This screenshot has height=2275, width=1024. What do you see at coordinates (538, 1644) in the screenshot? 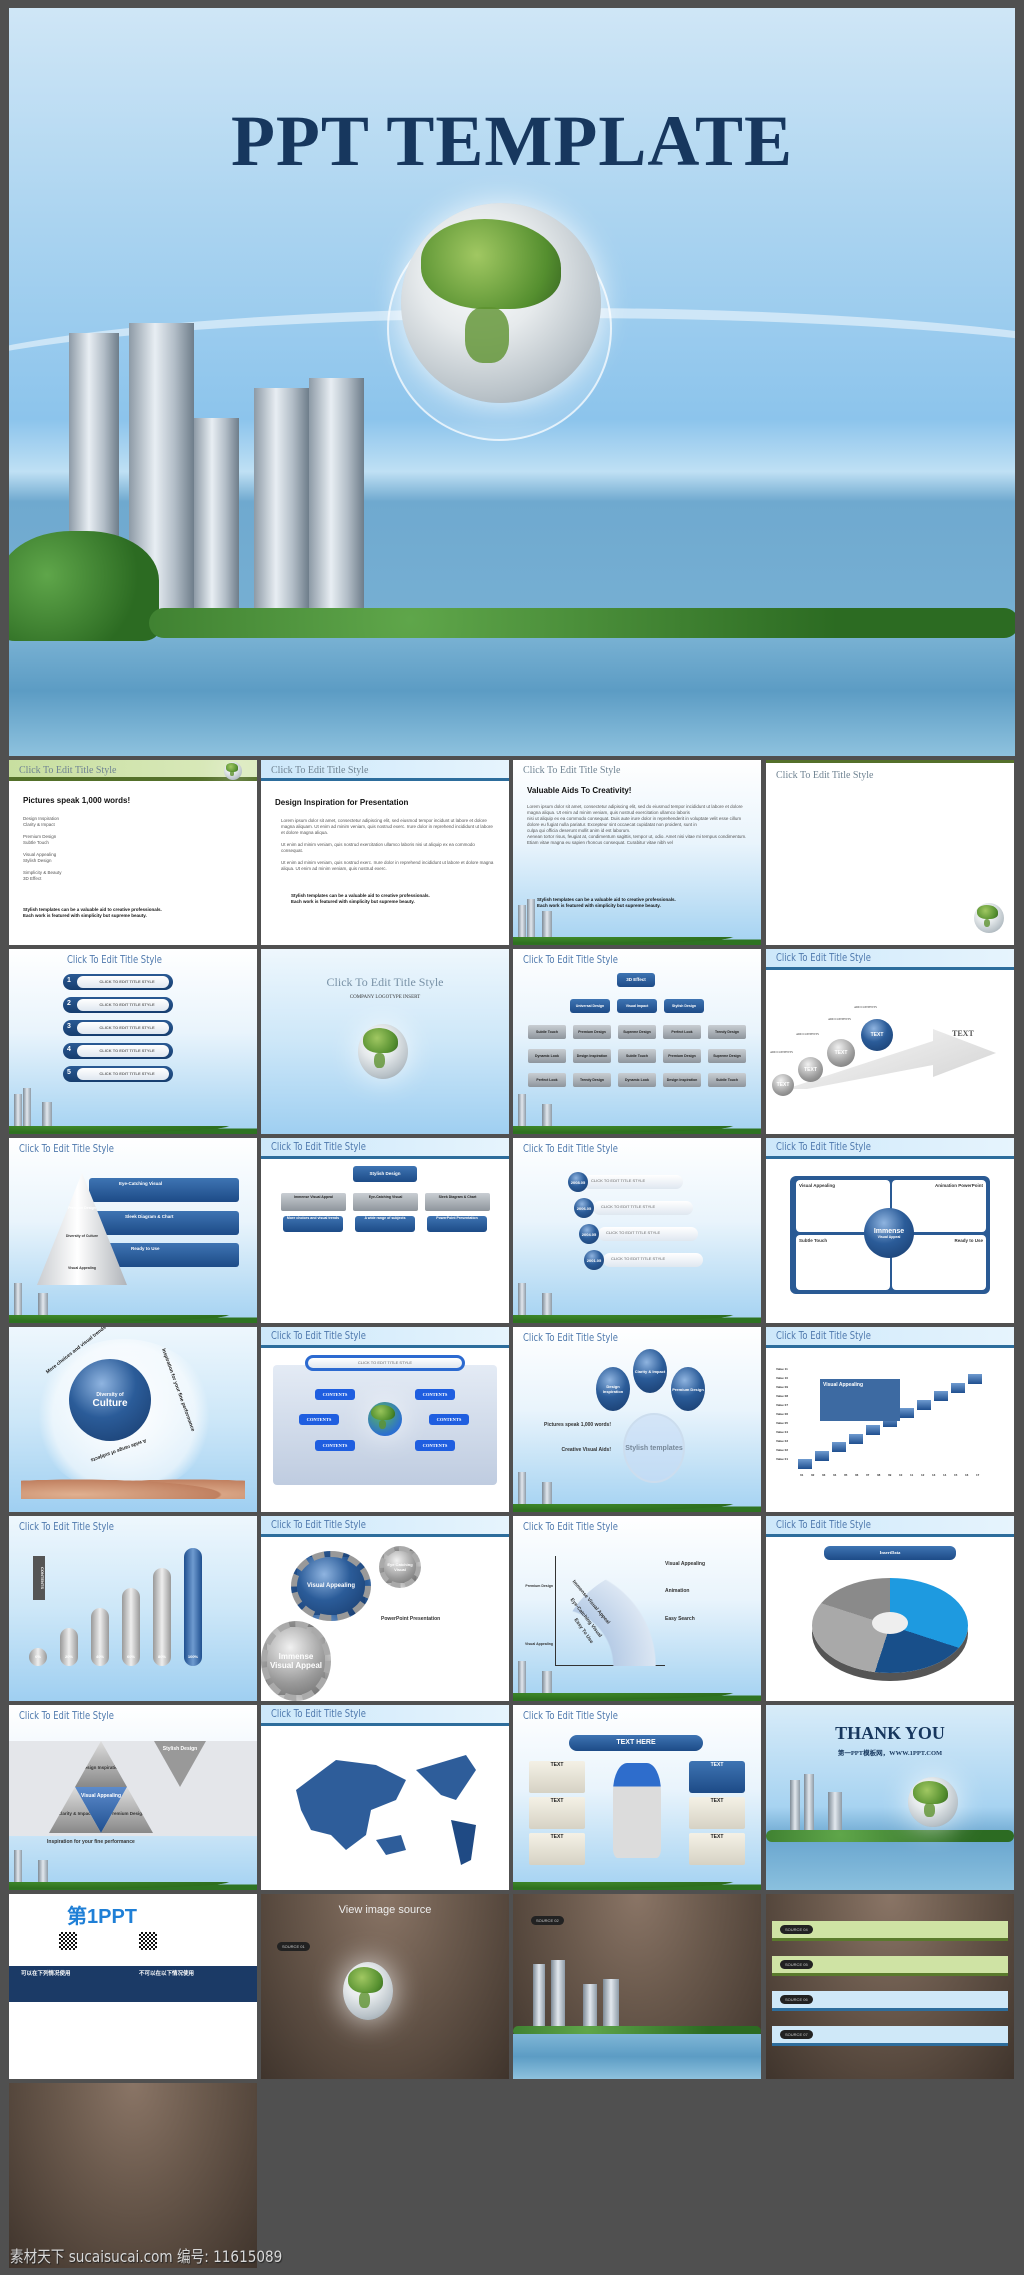
I see `axis-label: Visual Appealing` at bounding box center [538, 1644].